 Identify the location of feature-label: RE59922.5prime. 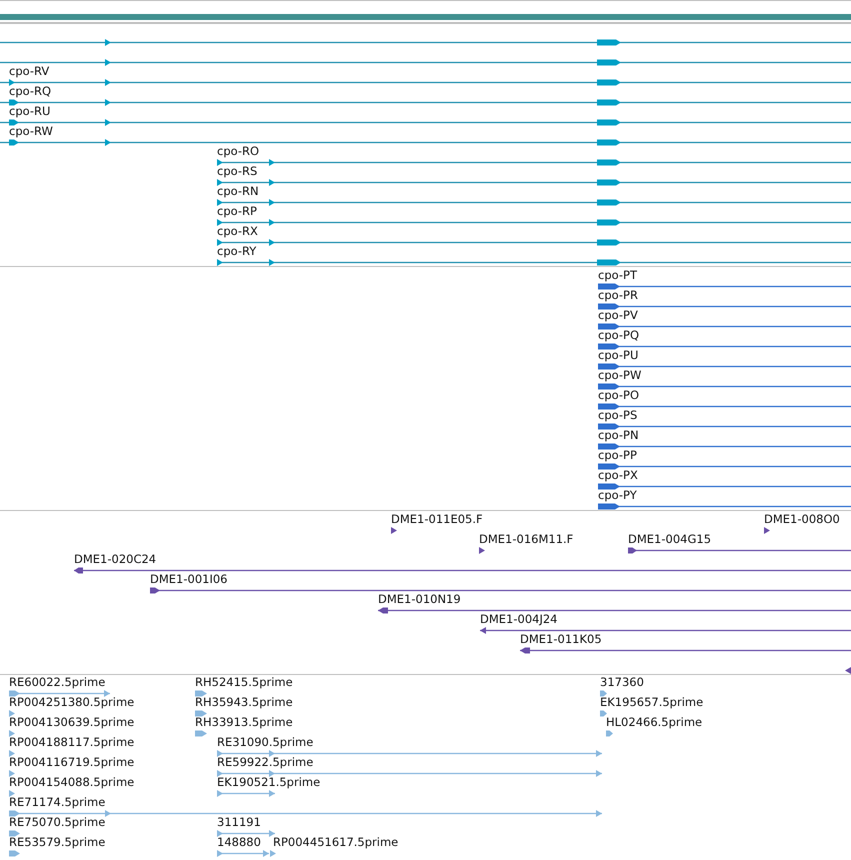
(265, 762).